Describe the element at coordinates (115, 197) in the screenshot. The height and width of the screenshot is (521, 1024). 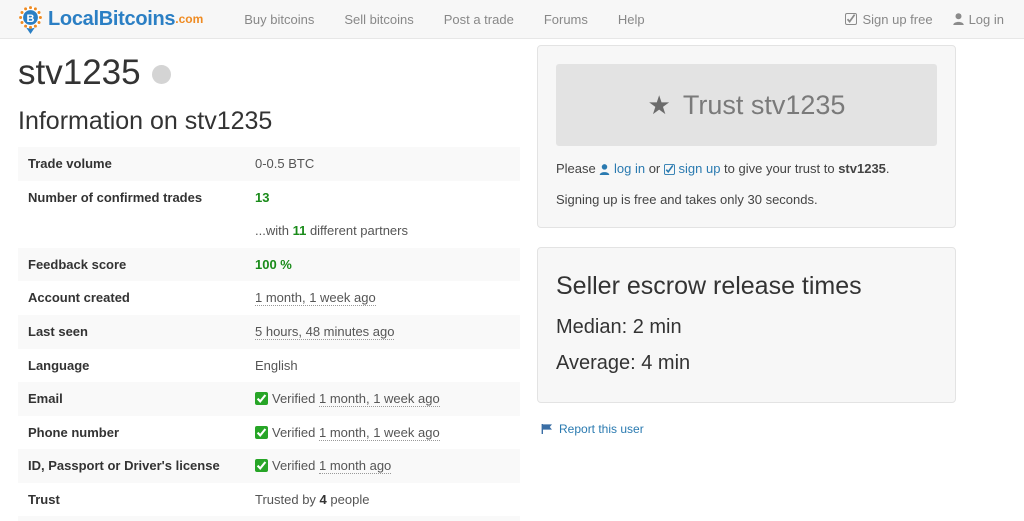
I see `row-label: Number of confirmed trades` at that location.